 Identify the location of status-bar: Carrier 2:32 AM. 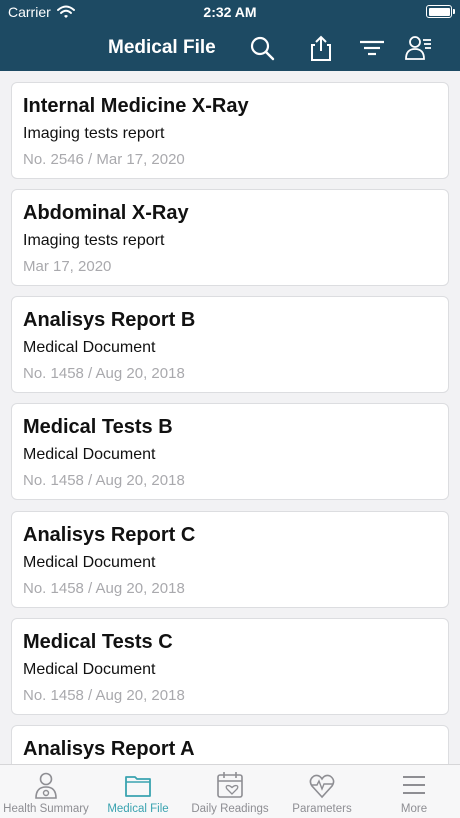
(230, 12).